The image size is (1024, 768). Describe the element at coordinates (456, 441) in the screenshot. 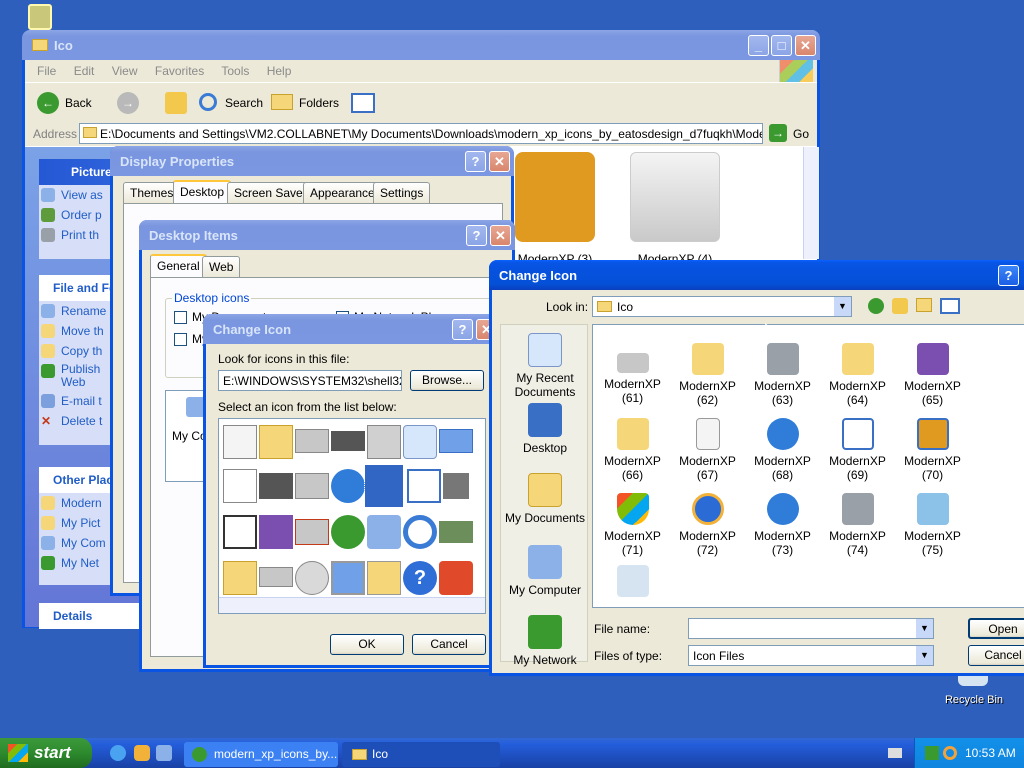

I see `window-icon` at that location.